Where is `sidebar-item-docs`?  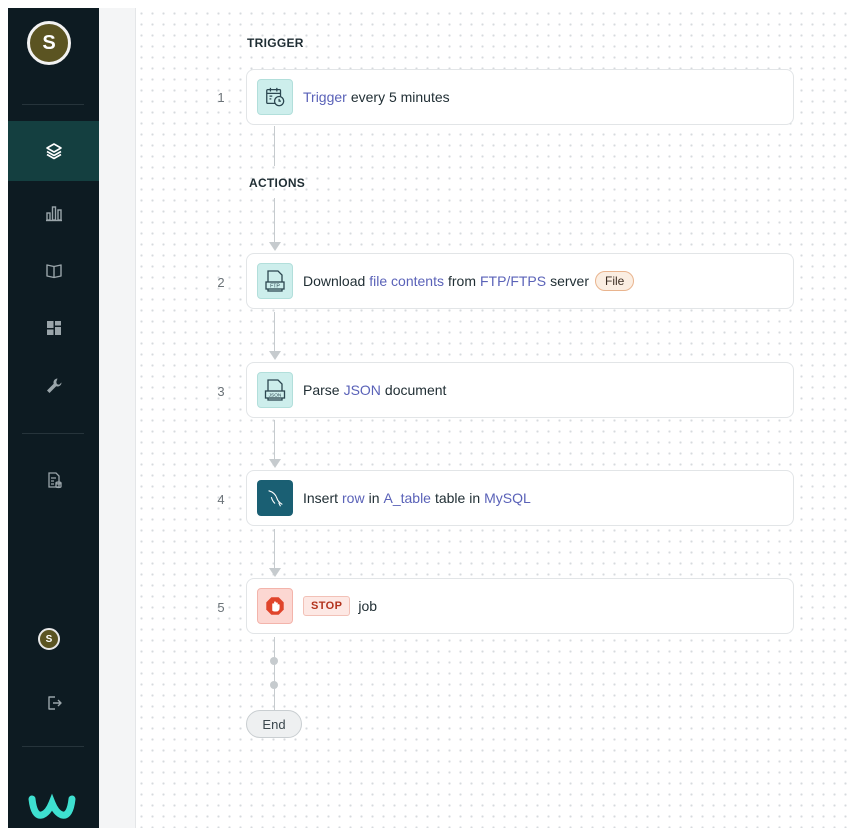
sidebar-item-docs is located at coordinates (53, 270).